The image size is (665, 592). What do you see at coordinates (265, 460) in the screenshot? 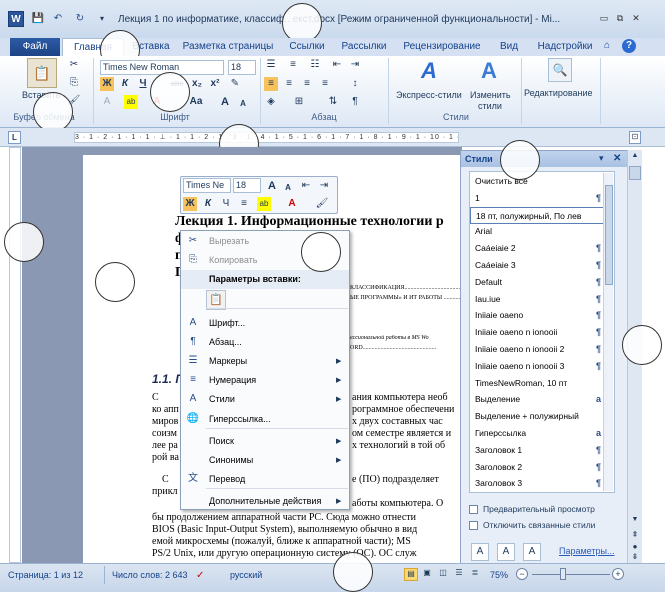
I see `context-menu-item: Синонимы` at bounding box center [265, 460].